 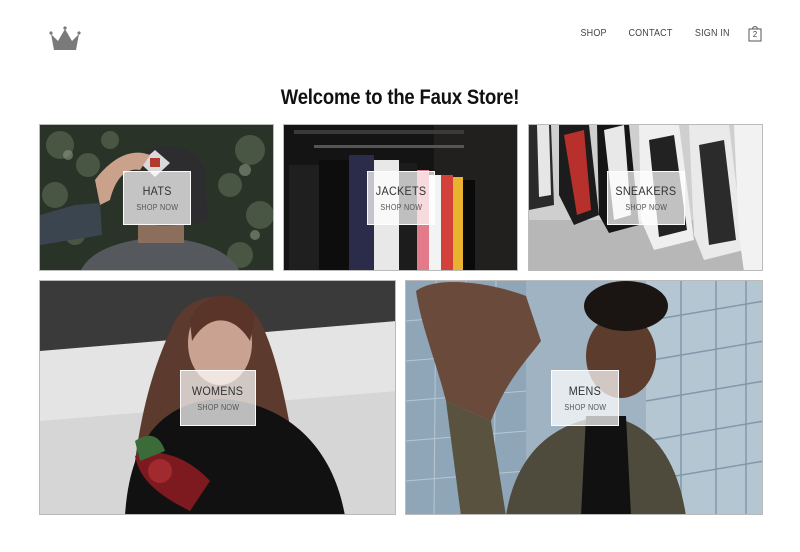 What do you see at coordinates (651, 33) in the screenshot?
I see `nav-contact-link: CONTACT` at bounding box center [651, 33].